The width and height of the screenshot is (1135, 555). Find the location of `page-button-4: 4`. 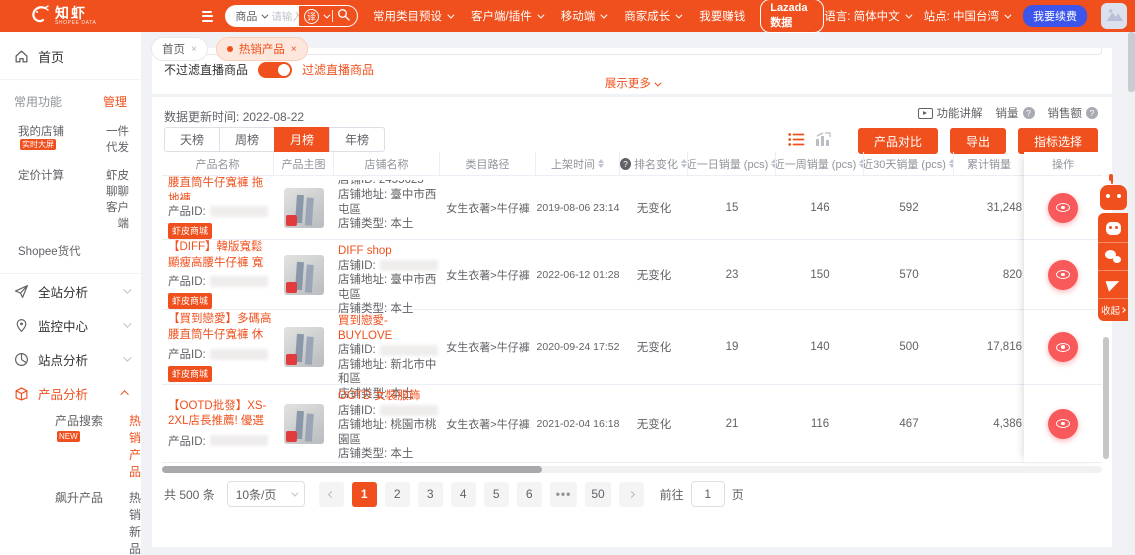

page-button-4: 4 is located at coordinates (463, 494).